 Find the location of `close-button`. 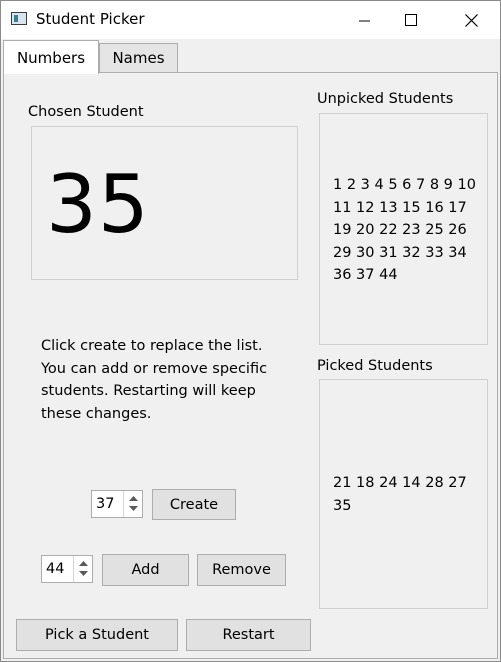

close-button is located at coordinates (471, 20).